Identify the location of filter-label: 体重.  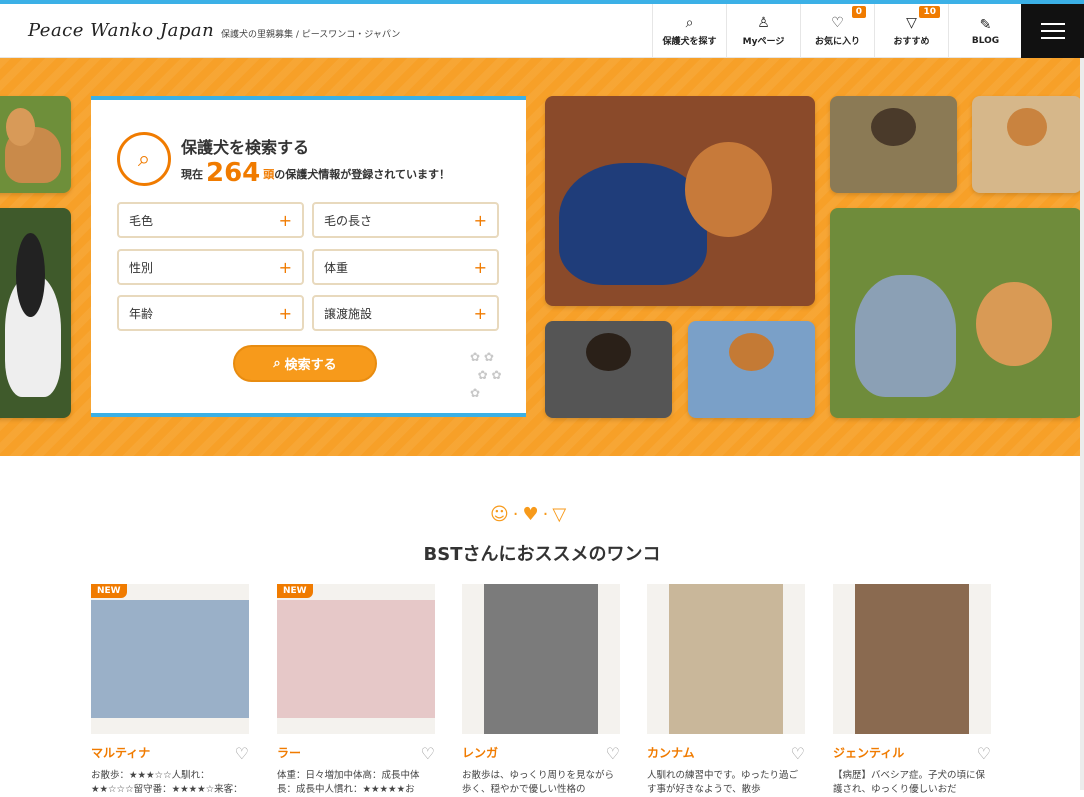
(336, 267).